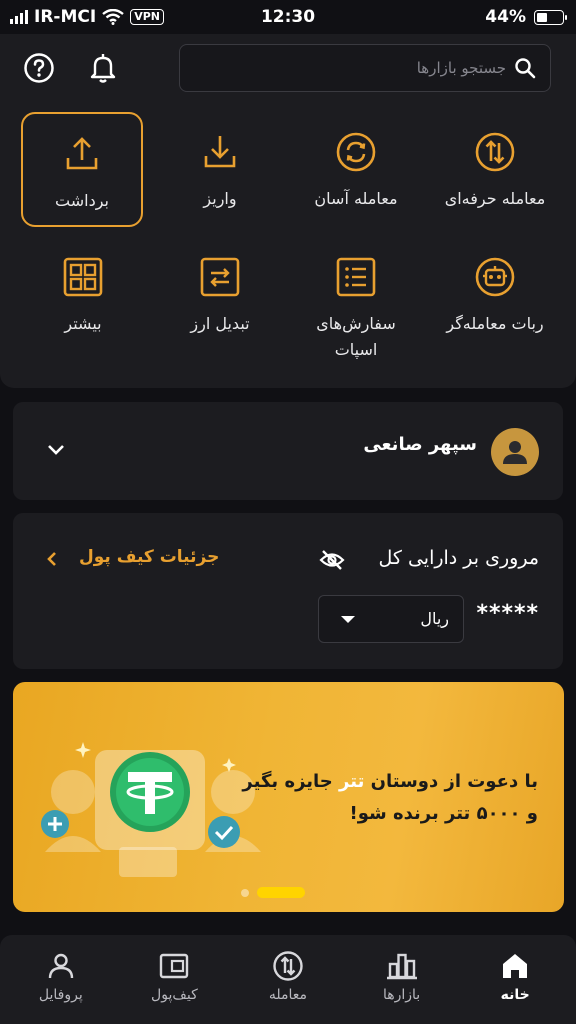  I want to click on vpn-badge: VPN, so click(147, 17).